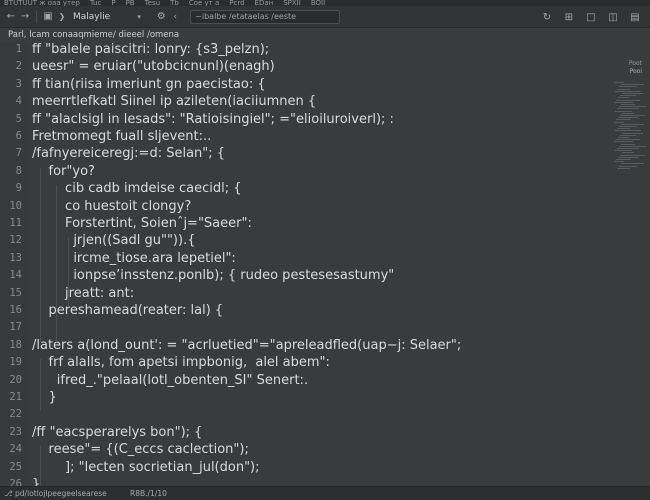 Image resolution: width=650 pixels, height=500 pixels. Describe the element at coordinates (325, 35) in the screenshot. I see `breadcrumb: Parl, lcam conaaqmieme∕ dieeel /omena` at that location.